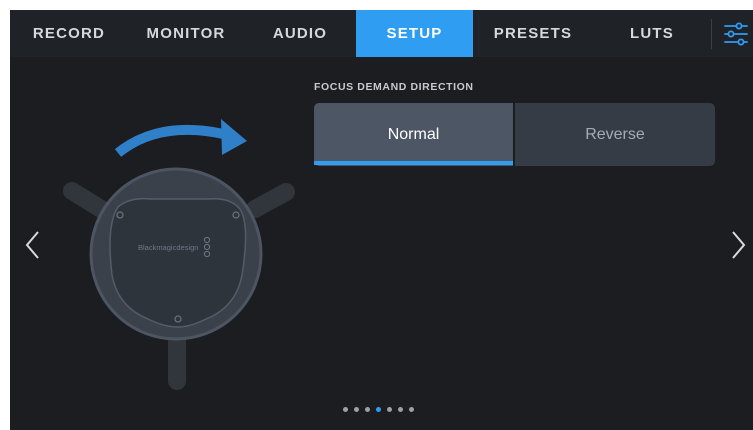 This screenshot has height=430, width=753. I want to click on page-dot-active, so click(378, 409).